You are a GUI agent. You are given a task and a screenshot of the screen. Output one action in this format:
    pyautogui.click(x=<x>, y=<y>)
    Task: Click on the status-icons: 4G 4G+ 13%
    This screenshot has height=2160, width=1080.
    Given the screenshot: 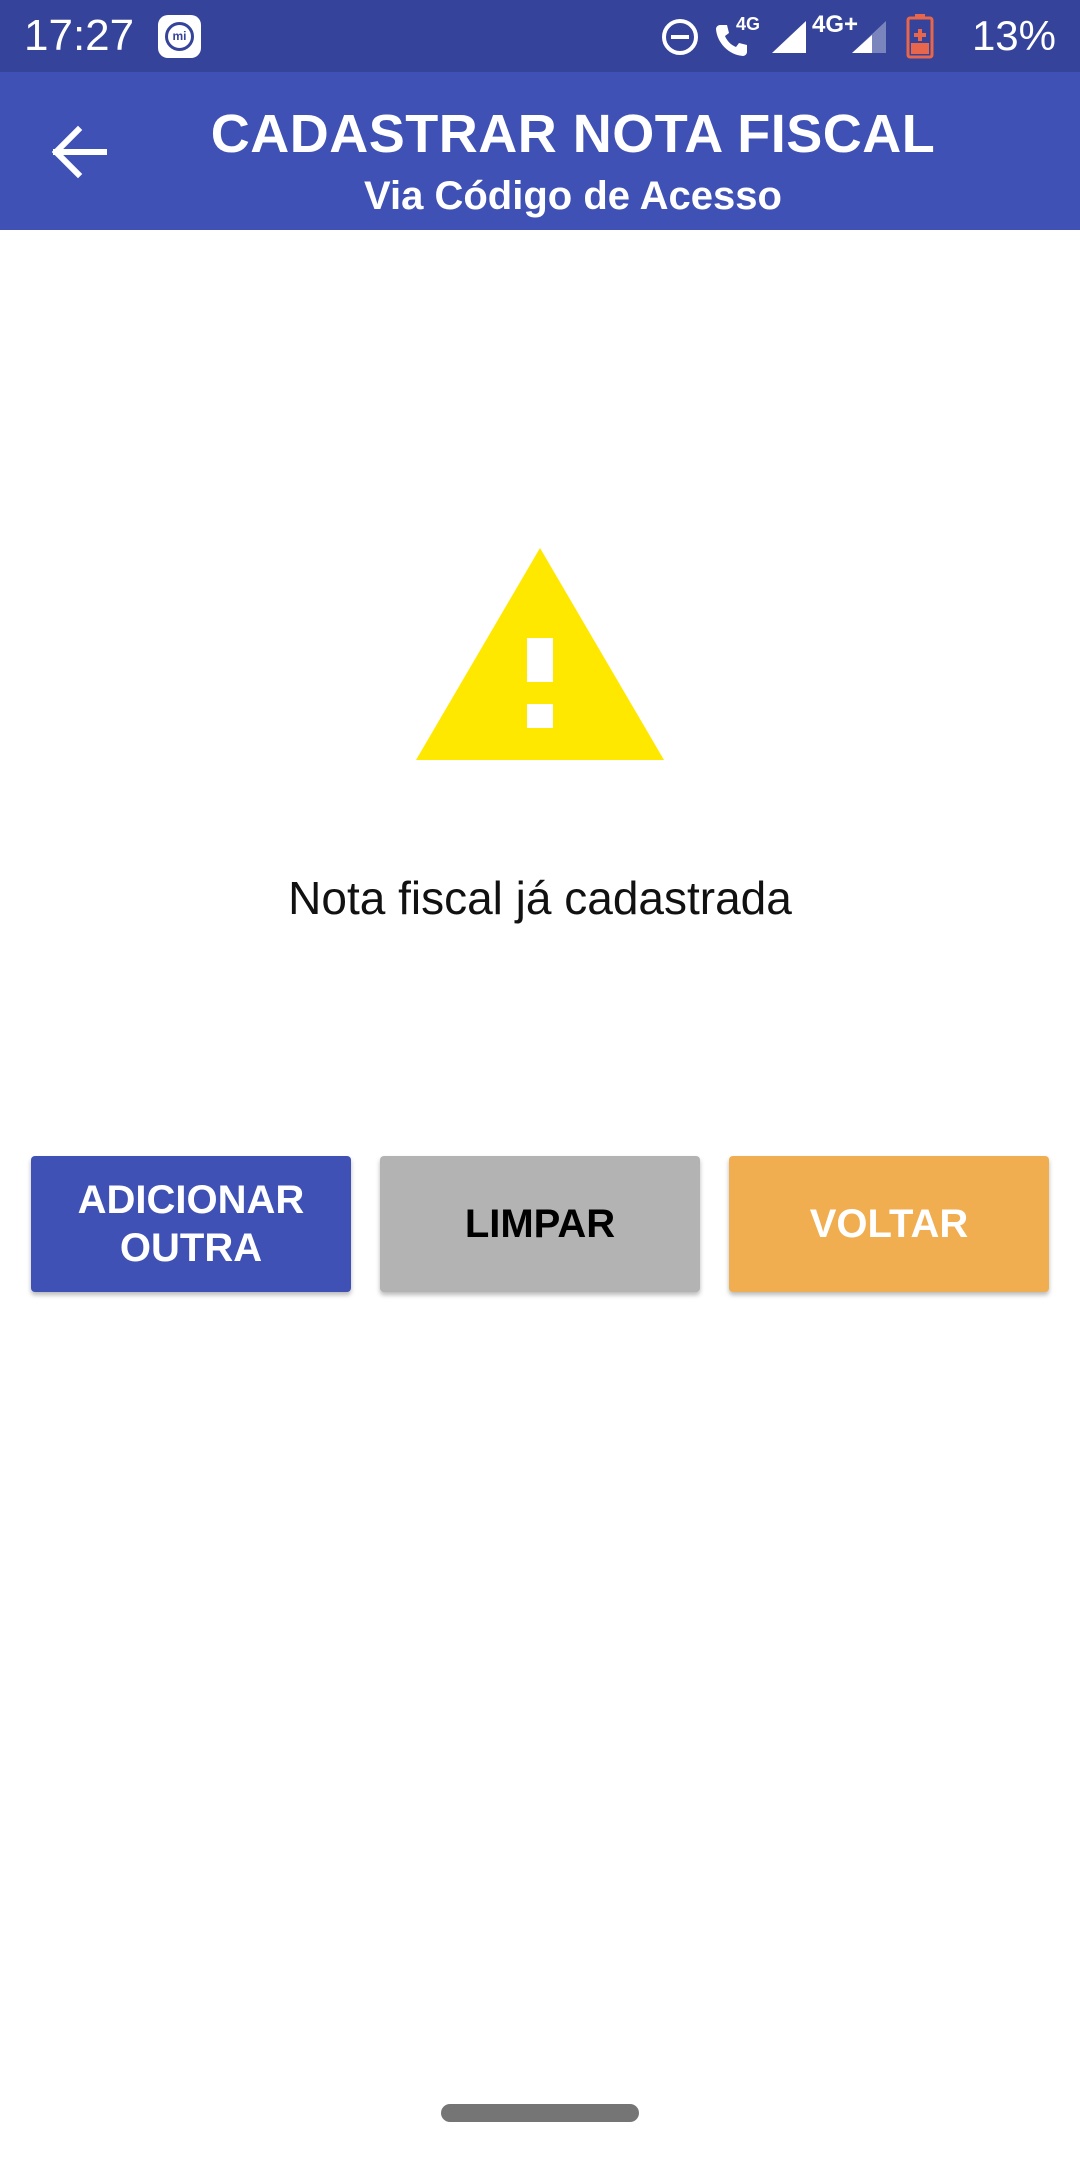 What is the action you would take?
    pyautogui.click(x=870, y=36)
    